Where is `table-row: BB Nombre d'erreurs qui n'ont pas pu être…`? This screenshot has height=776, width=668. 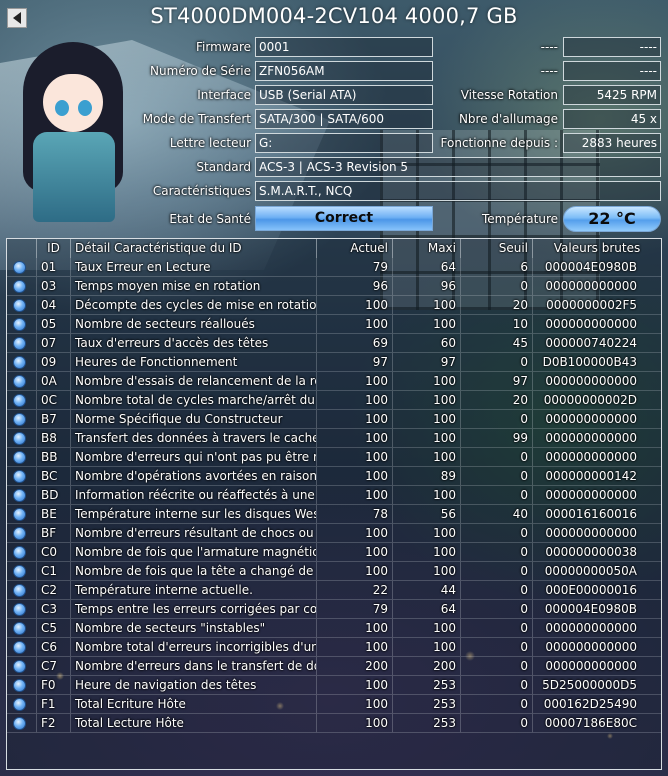
table-row: BB Nombre d'erreurs qui n'ont pas pu être… is located at coordinates (334, 457).